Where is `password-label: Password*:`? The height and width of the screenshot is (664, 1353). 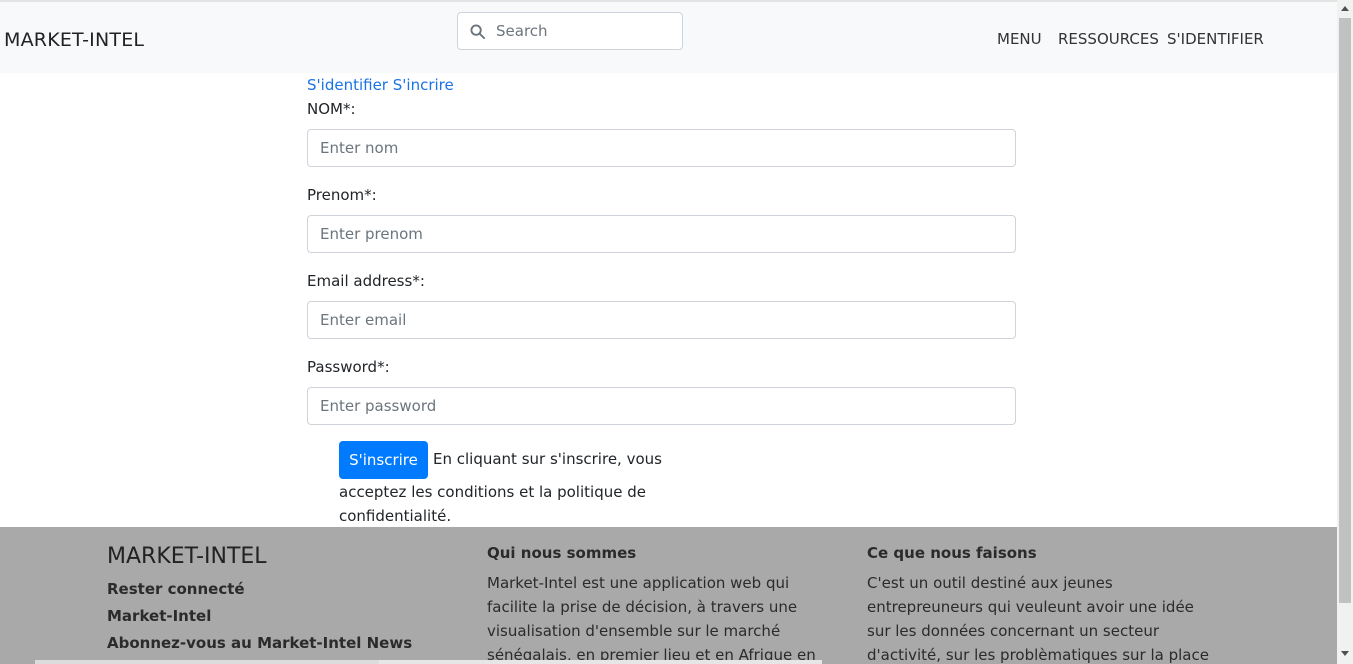 password-label: Password*: is located at coordinates (348, 367).